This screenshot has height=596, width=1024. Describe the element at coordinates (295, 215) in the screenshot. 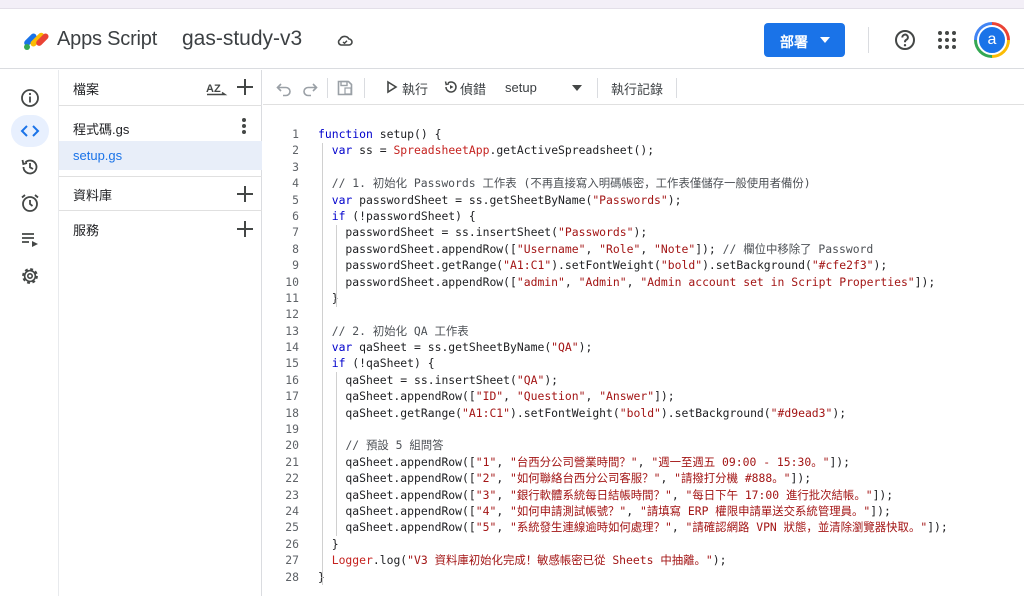

I see `line-number: 6` at that location.